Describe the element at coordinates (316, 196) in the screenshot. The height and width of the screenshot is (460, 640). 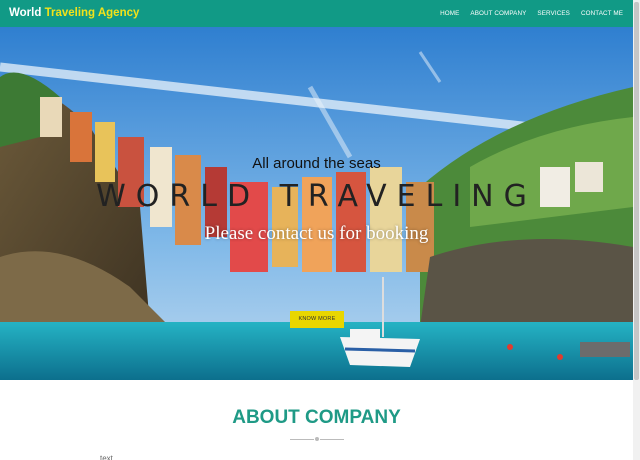
I see `hero-headline: WORLD TRAVELING` at that location.